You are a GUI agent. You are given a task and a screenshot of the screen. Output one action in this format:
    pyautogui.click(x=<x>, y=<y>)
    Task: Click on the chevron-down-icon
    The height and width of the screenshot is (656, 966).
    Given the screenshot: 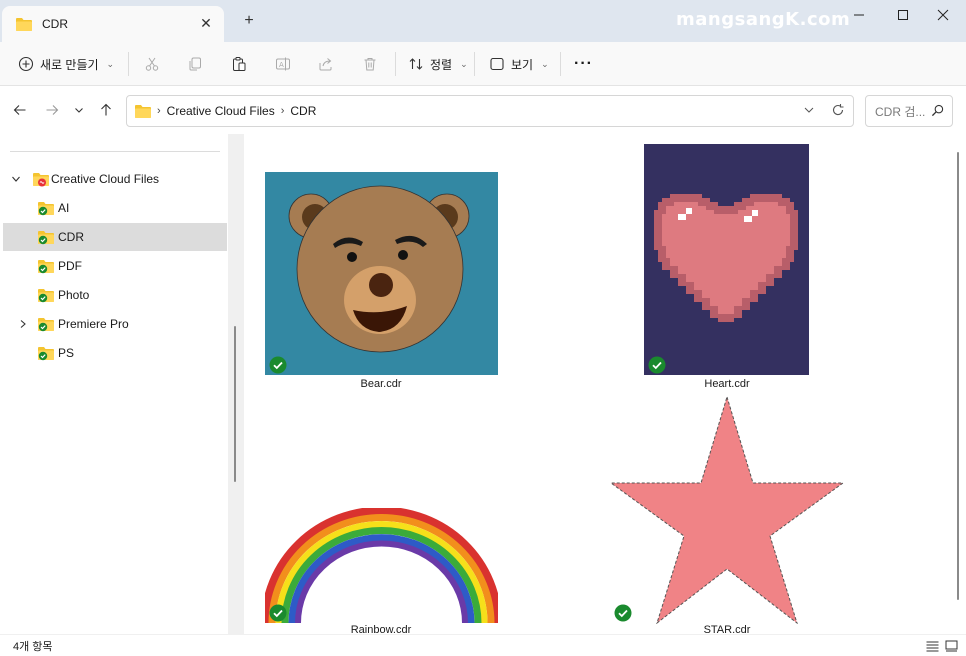 What is the action you would take?
    pyautogui.click(x=16, y=179)
    